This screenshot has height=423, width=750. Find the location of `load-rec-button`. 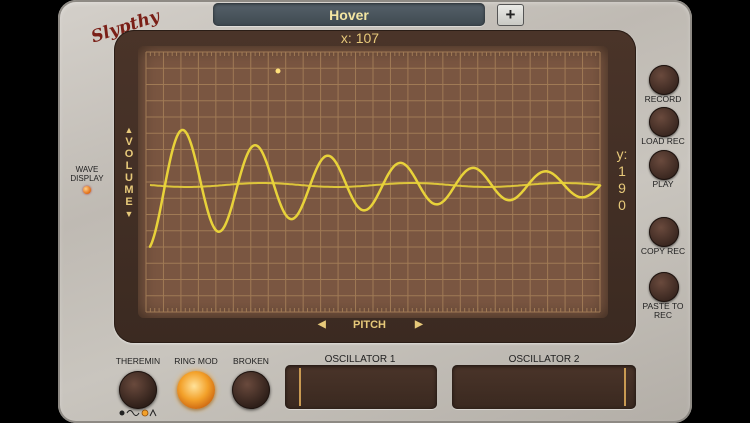

load-rec-button is located at coordinates (664, 122).